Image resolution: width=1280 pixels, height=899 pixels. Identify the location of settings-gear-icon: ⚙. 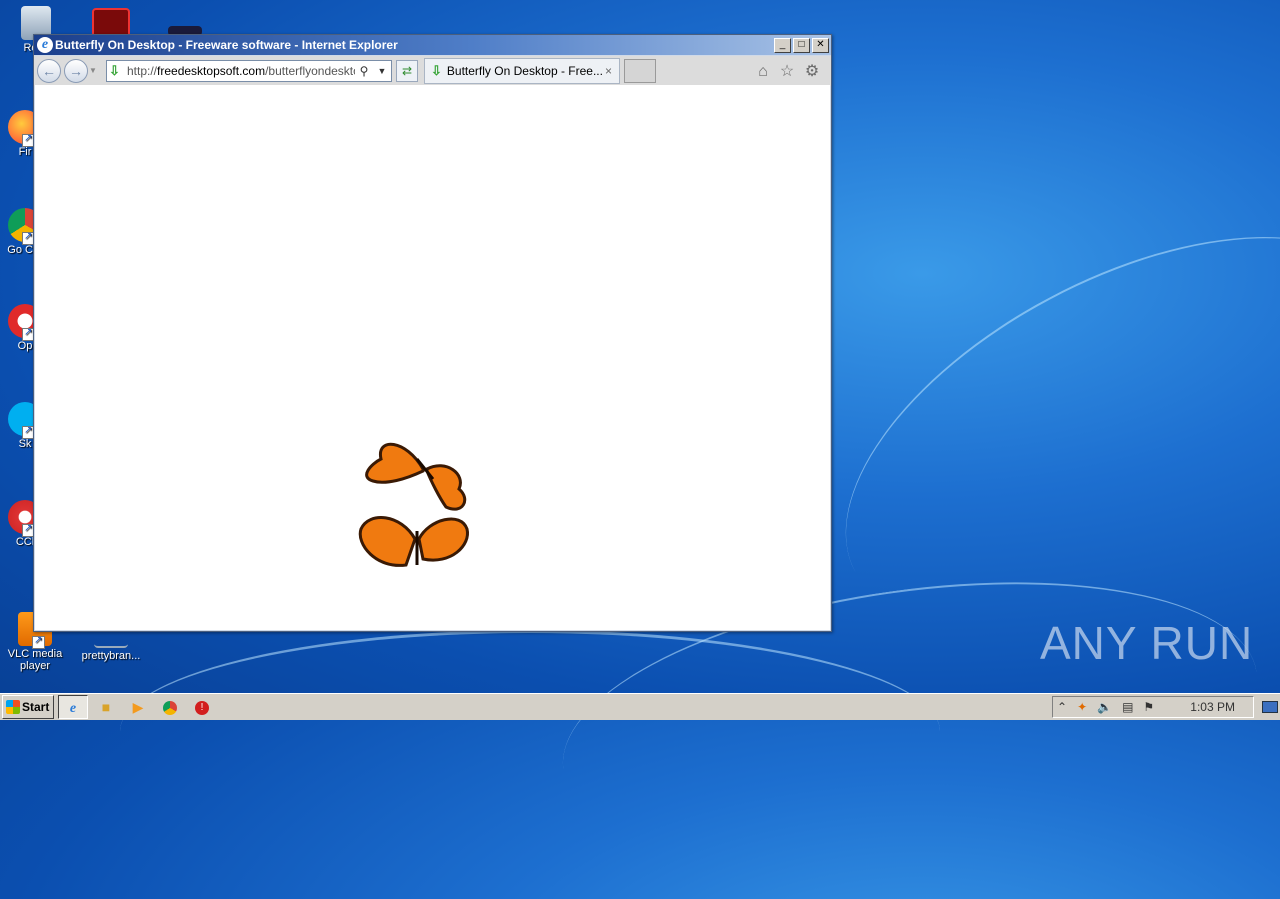
(812, 72).